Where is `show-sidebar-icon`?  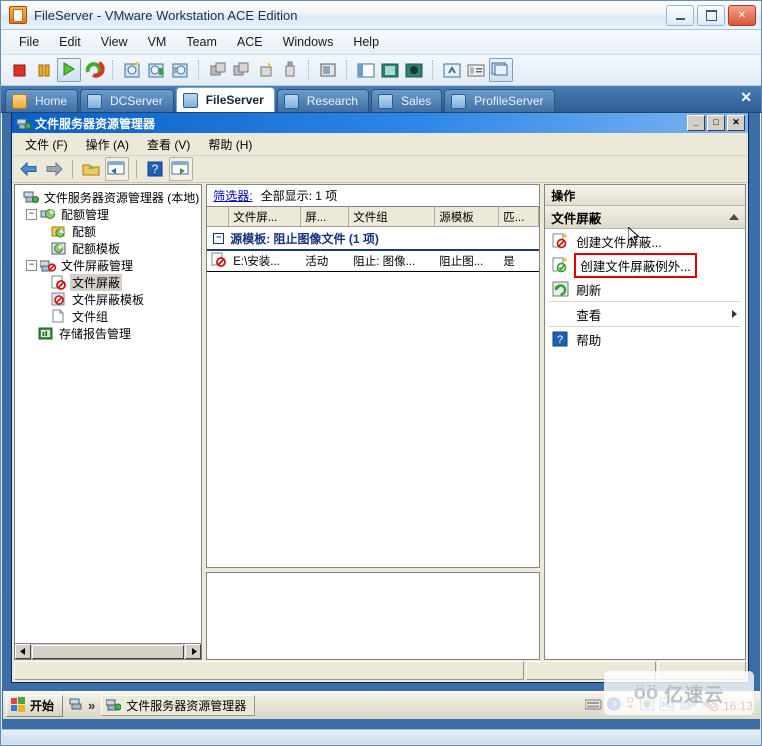
show-sidebar-icon is located at coordinates (366, 70).